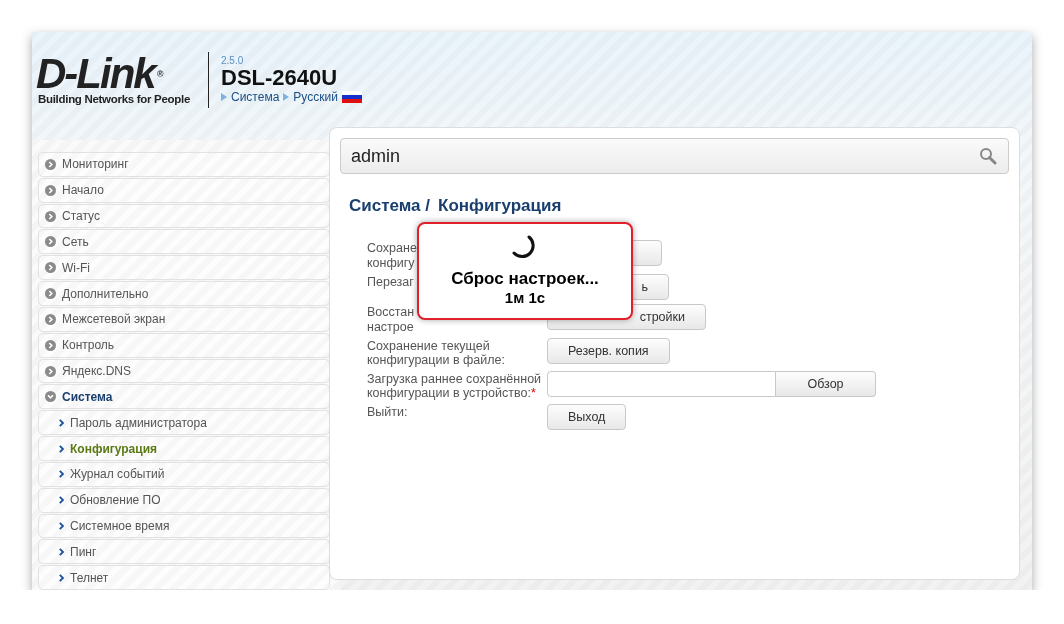  I want to click on field-label: Сохранение текущей конфигурации в файле:, so click(436, 352).